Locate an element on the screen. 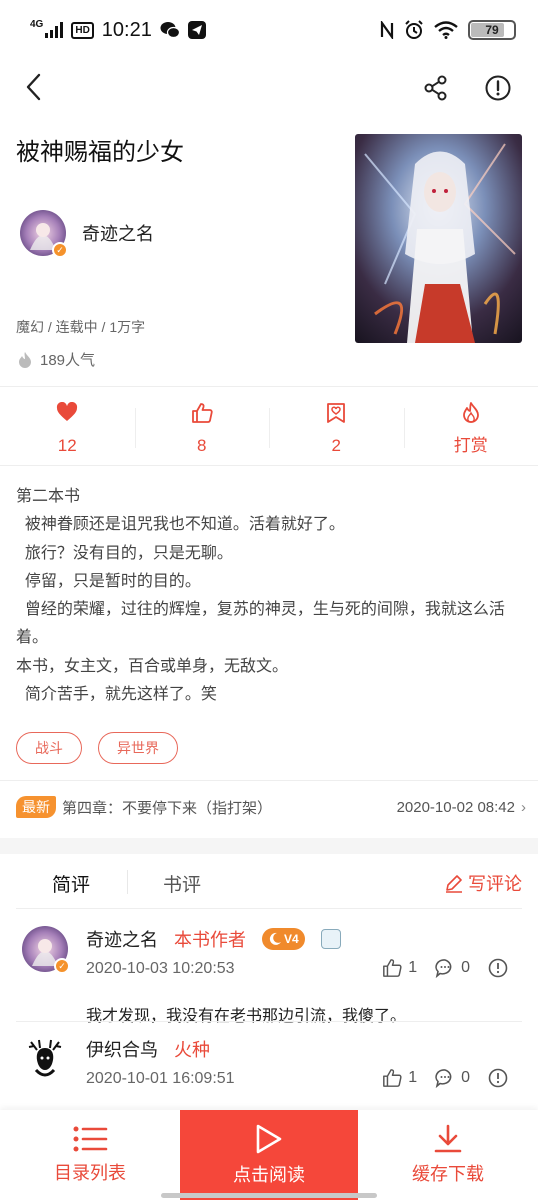 This screenshot has width=538, height=1200. download-label: 缓存下载 is located at coordinates (448, 1174).